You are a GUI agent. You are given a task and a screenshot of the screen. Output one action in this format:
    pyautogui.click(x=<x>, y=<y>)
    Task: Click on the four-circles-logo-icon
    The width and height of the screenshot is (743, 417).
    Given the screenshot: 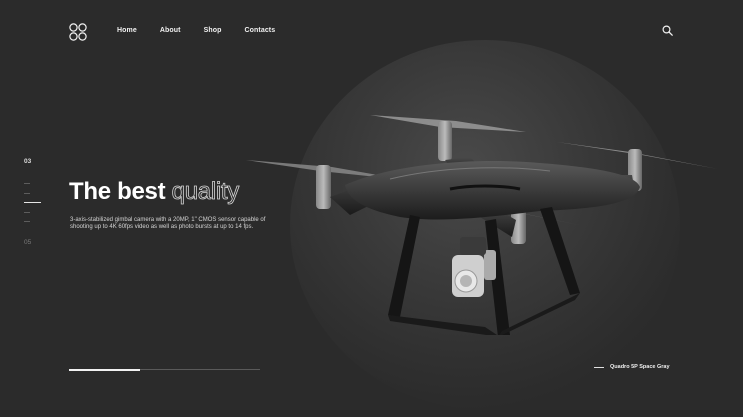 What is the action you would take?
    pyautogui.click(x=78, y=32)
    